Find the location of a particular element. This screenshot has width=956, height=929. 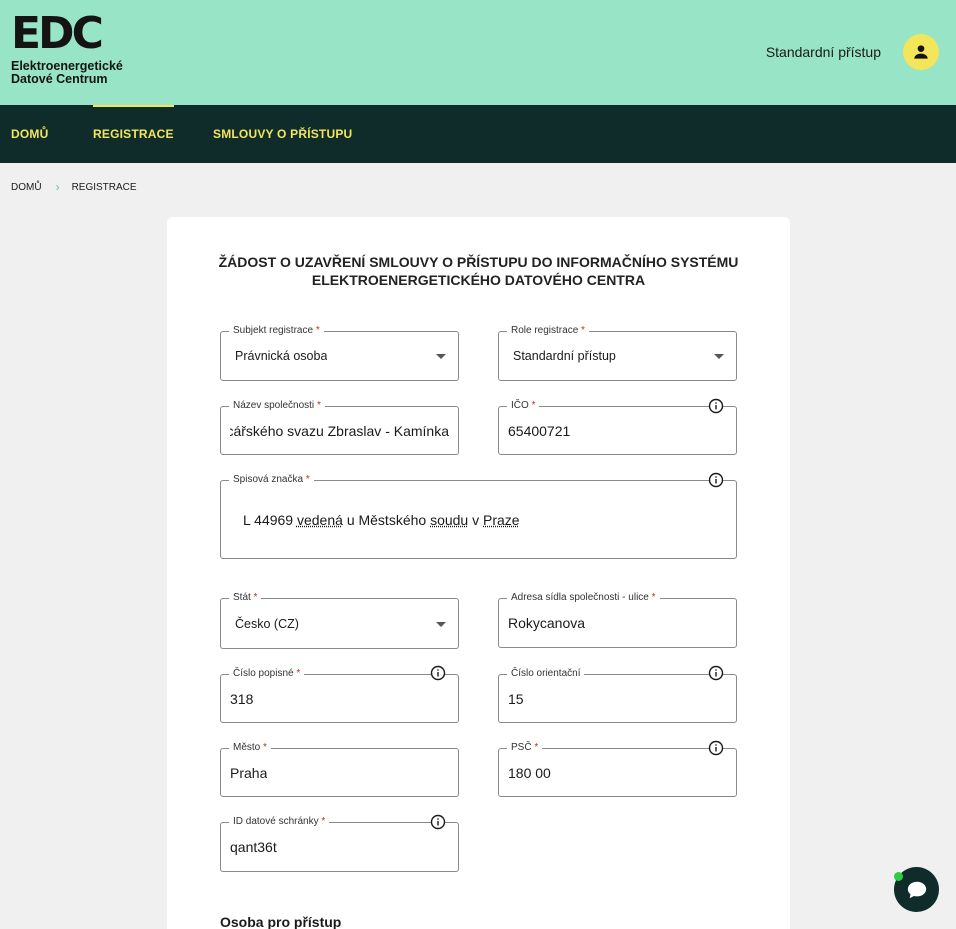

ico-value: 65400721 is located at coordinates (539, 430).